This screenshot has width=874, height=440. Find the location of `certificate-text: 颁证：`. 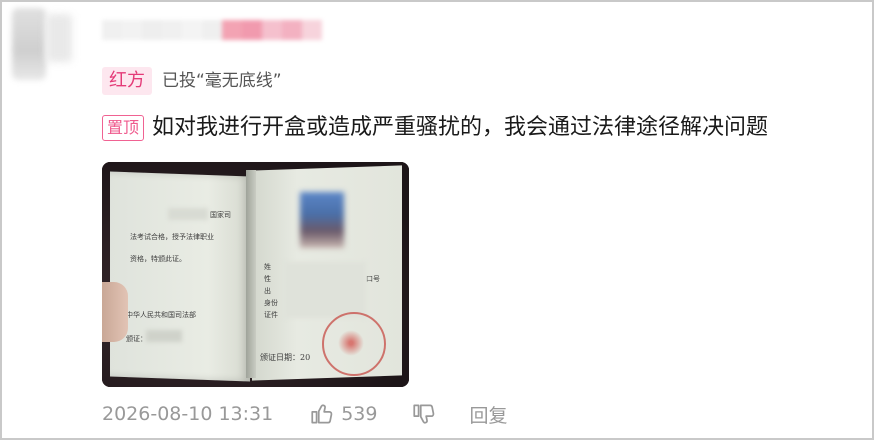

certificate-text: 颁证： is located at coordinates (136, 339).